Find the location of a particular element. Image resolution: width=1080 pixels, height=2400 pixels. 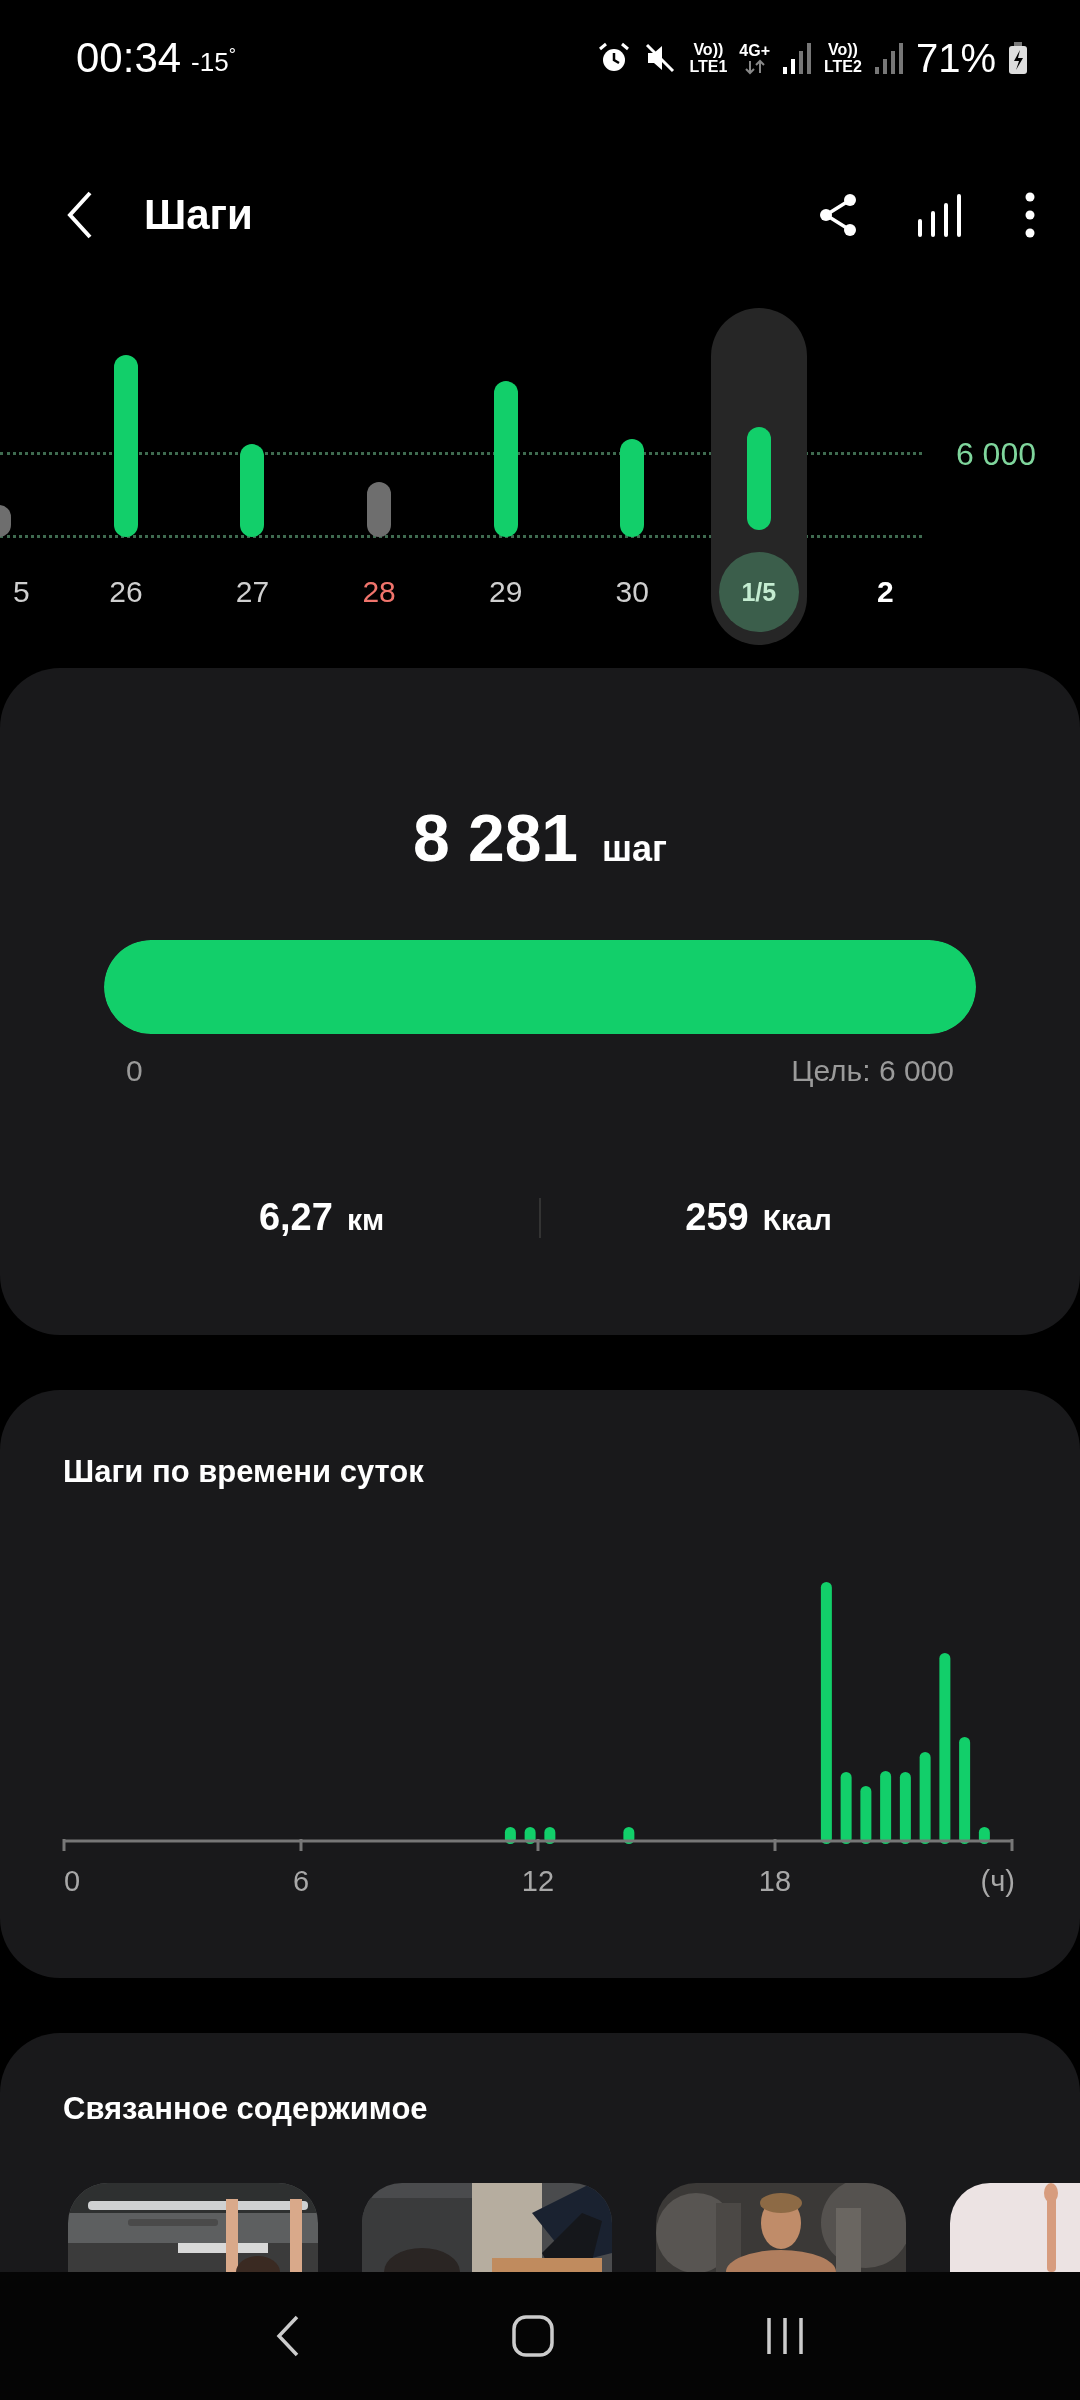

section-title: Шаги по времени суток is located at coordinates (244, 1472).